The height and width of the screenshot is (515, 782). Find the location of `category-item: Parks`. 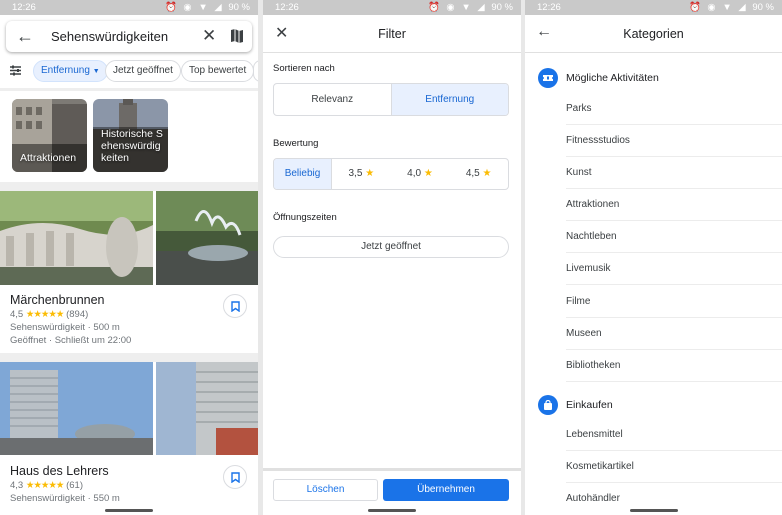

category-item: Parks is located at coordinates (674, 109).